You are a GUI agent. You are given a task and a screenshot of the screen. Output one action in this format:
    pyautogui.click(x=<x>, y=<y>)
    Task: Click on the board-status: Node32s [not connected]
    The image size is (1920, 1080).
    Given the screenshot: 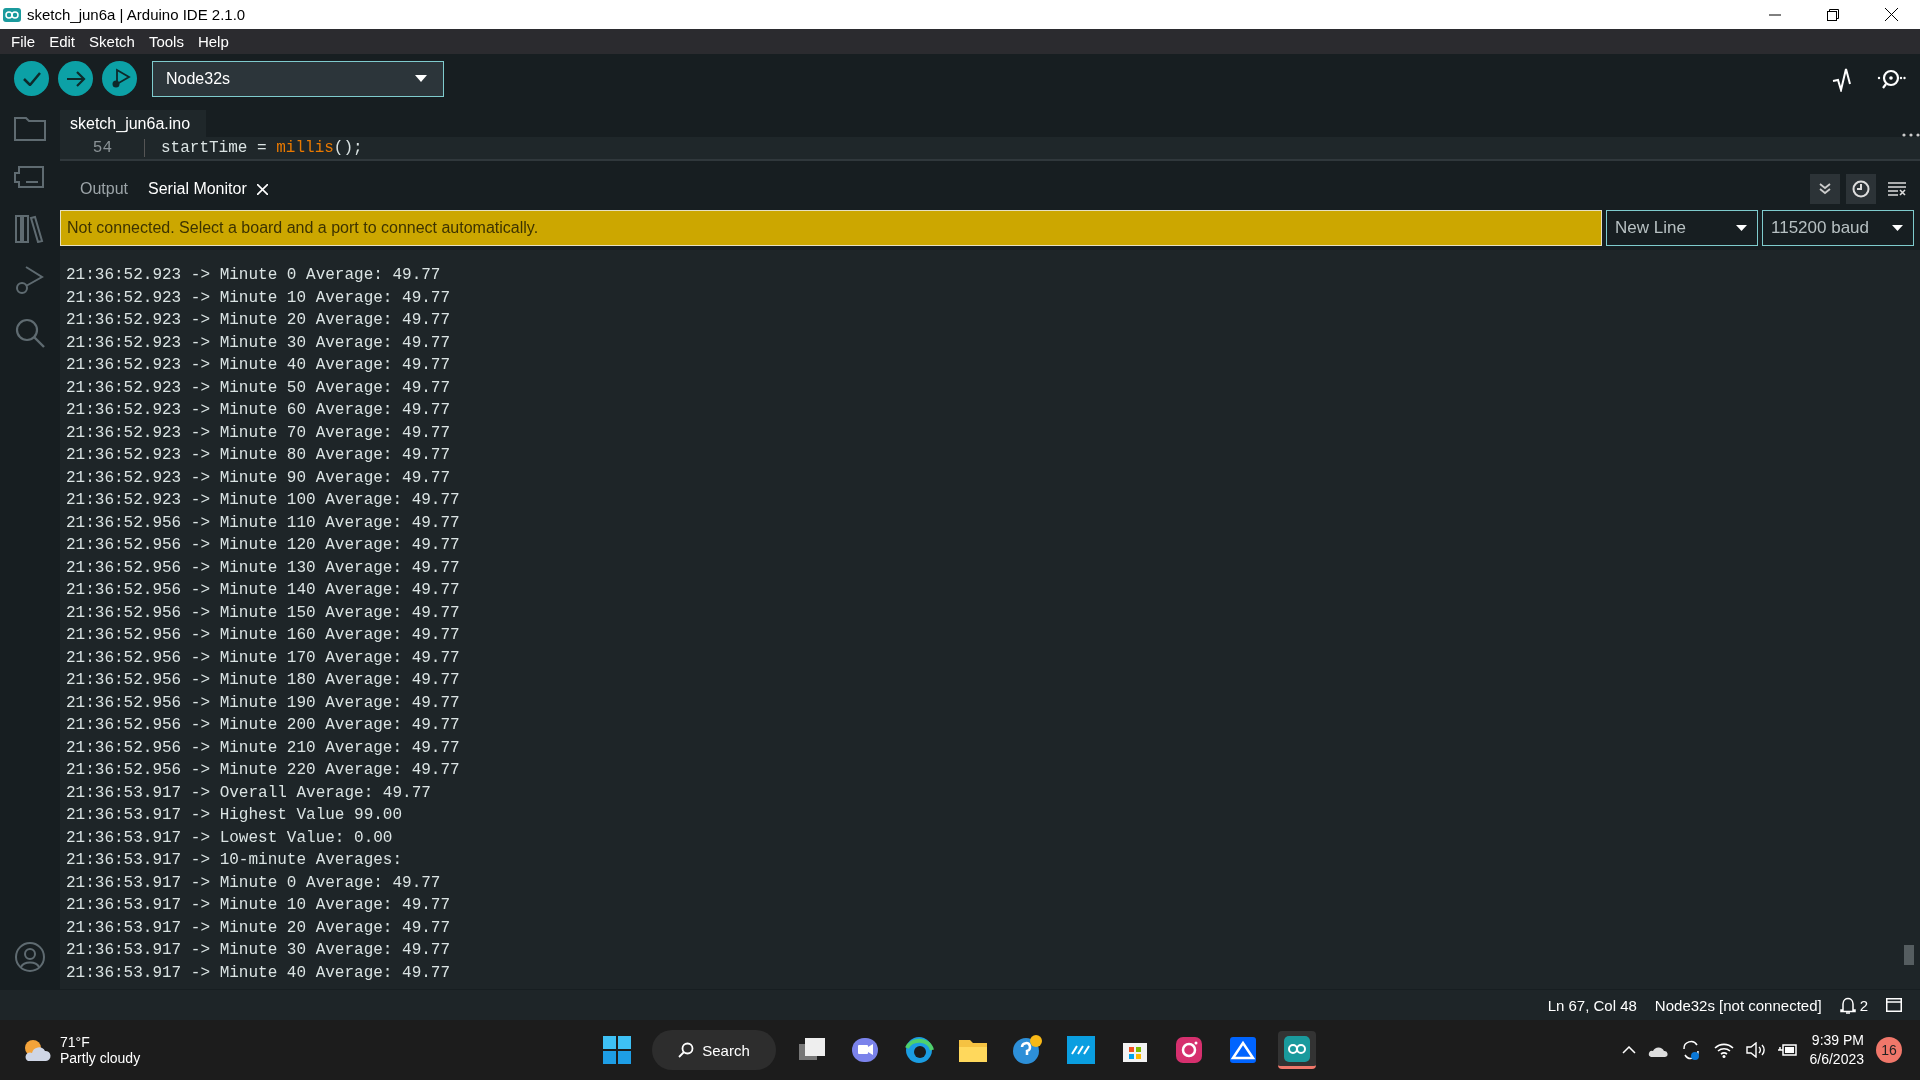 What is the action you would take?
    pyautogui.click(x=1738, y=1005)
    